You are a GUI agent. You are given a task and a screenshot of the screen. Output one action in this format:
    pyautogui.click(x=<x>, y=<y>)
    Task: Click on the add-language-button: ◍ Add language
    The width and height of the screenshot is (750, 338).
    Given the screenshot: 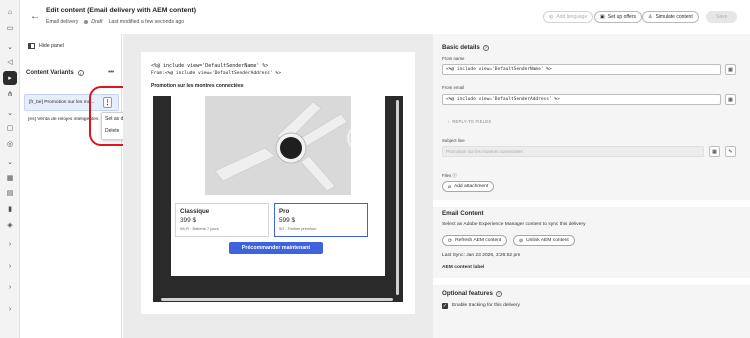 What is the action you would take?
    pyautogui.click(x=568, y=17)
    